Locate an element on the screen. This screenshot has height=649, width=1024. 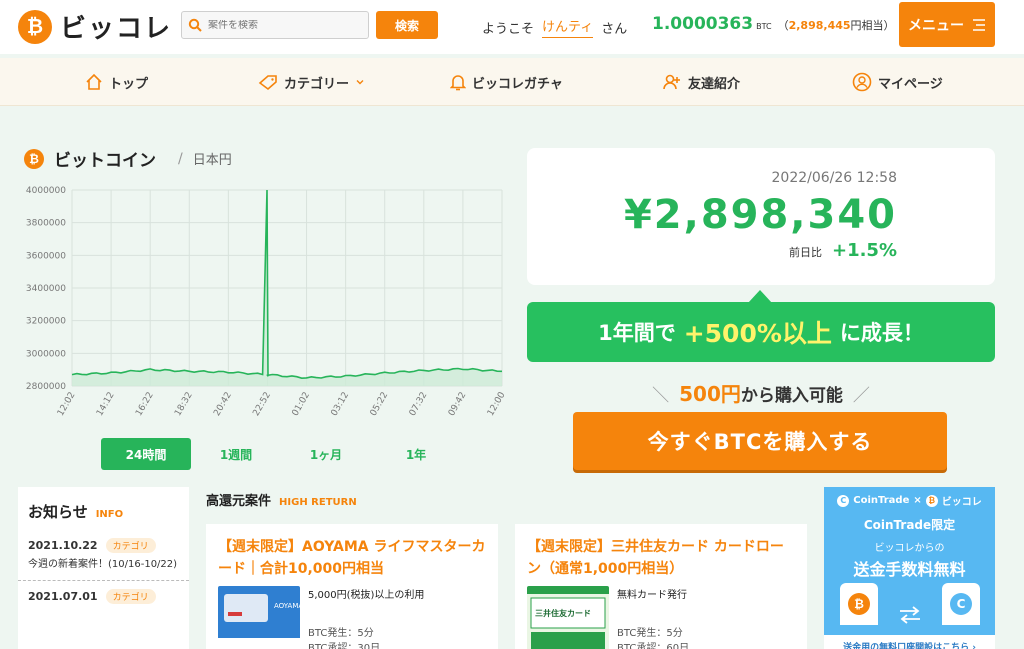
ad-line1: ビッコレからの is located at coordinates (909, 548).